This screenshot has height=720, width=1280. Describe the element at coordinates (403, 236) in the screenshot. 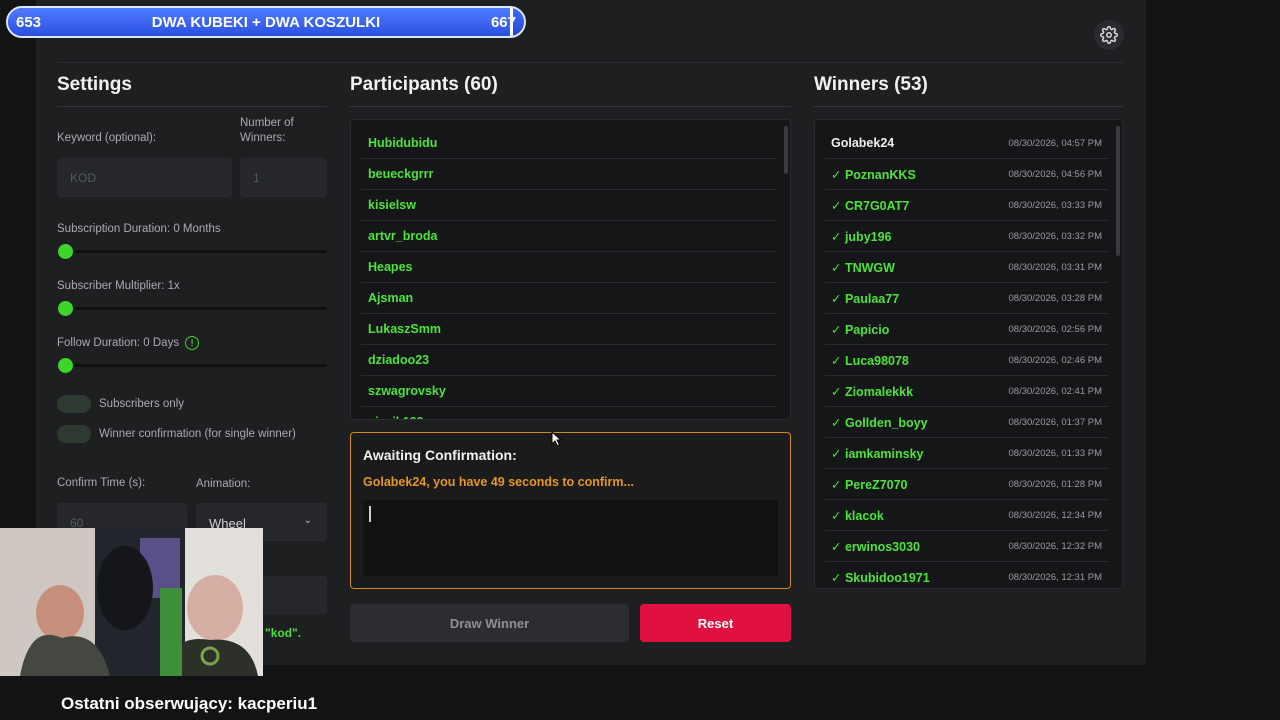

I see `participant-name: artvr_broda` at that location.